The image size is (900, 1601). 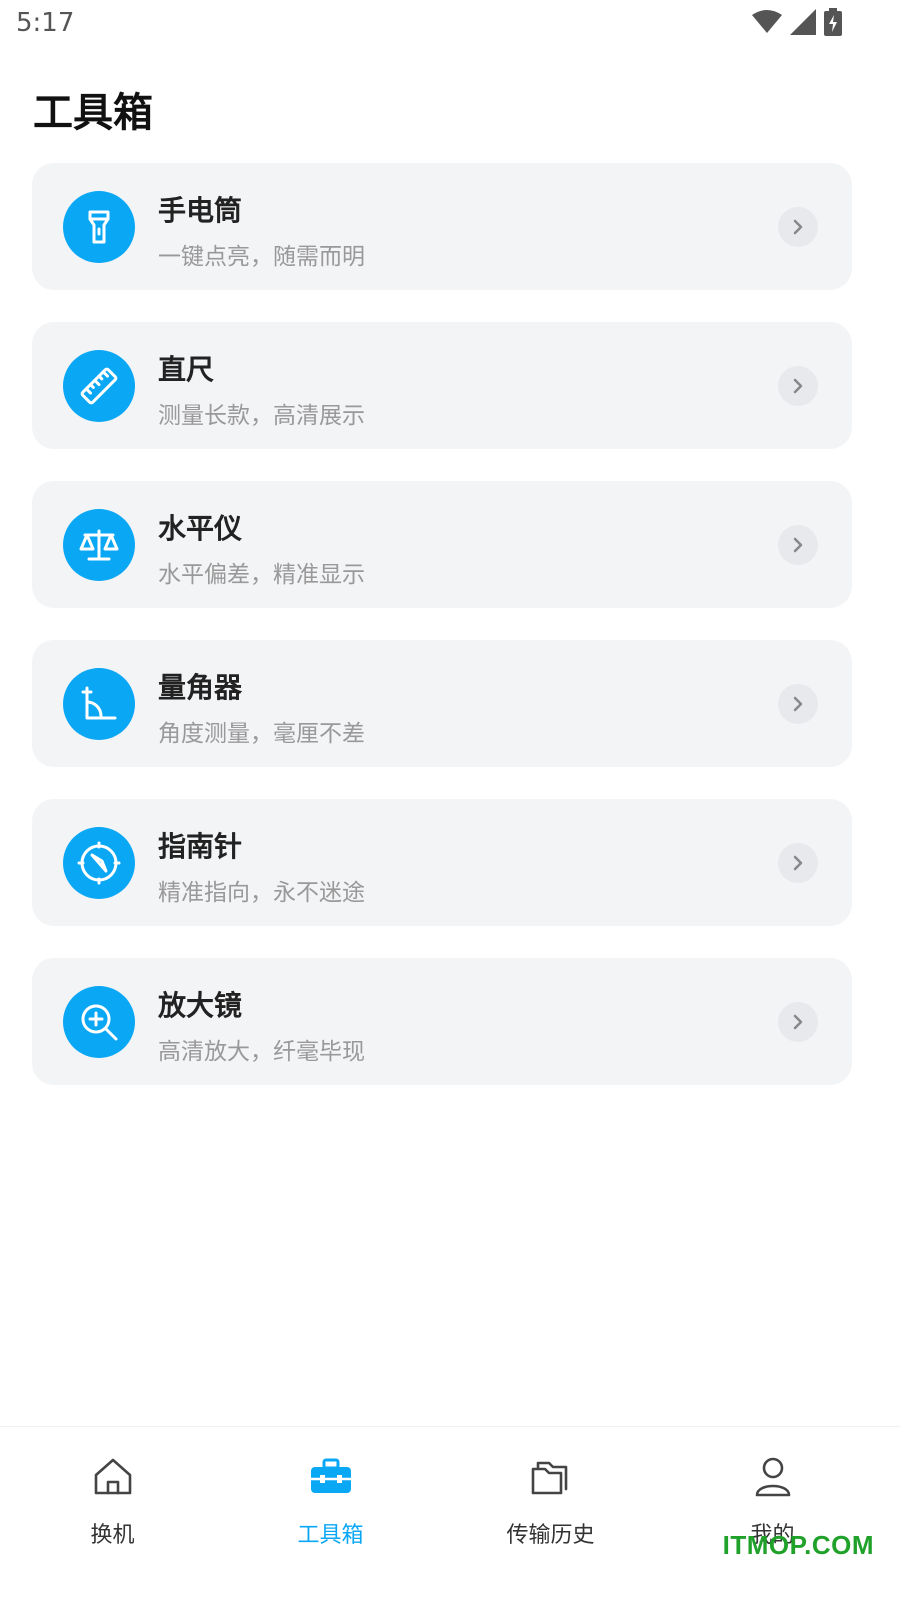 I want to click on tool-item-protractor: 量角器 角度测量，毫厘不差, so click(x=442, y=703).